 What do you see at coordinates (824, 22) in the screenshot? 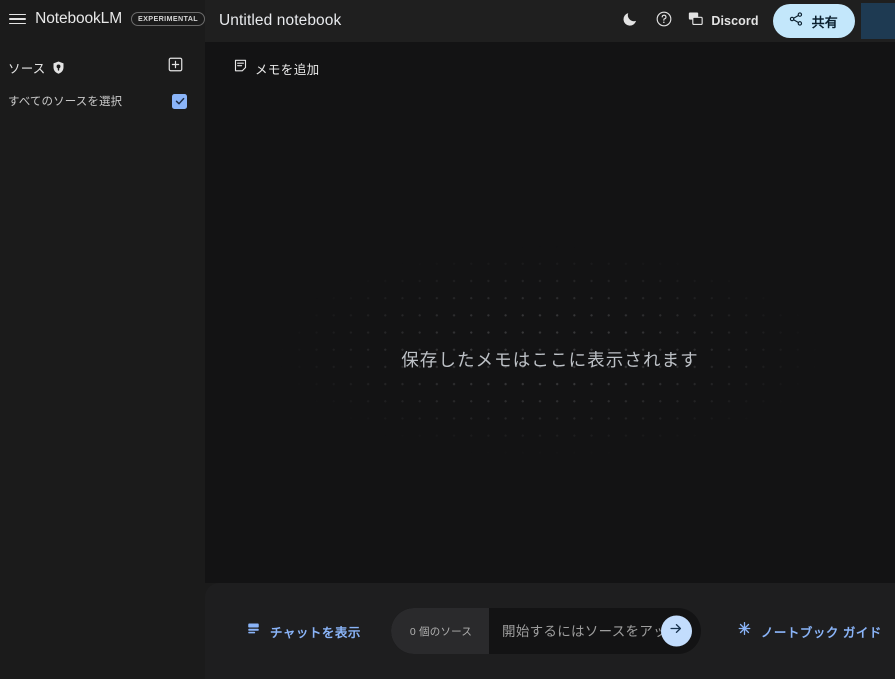
I see `share-label: 共有` at bounding box center [824, 22].